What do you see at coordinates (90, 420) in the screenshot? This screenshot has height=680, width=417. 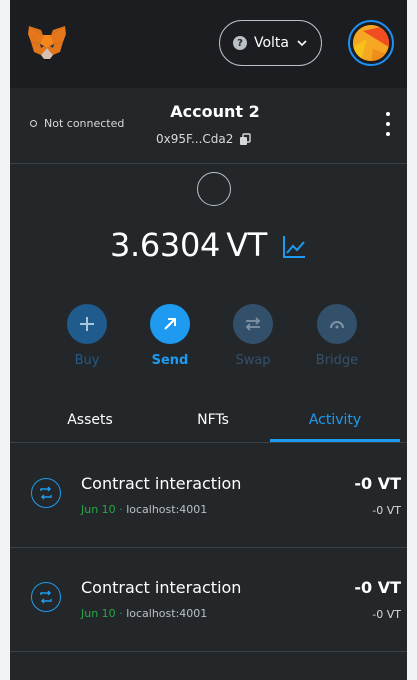 I see `tab-assets: Assets` at bounding box center [90, 420].